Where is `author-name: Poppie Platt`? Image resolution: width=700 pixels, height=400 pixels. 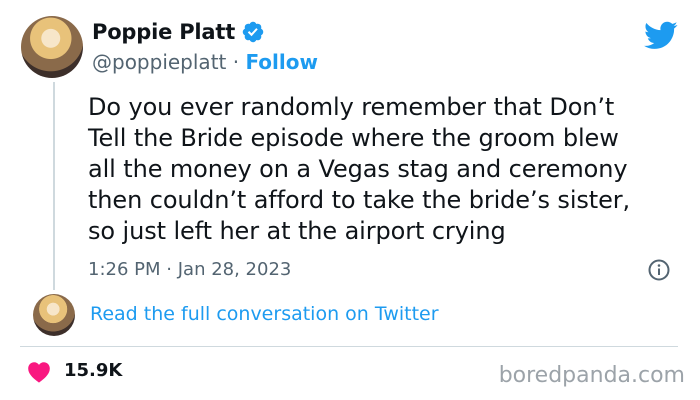
author-name: Poppie Platt is located at coordinates (163, 32).